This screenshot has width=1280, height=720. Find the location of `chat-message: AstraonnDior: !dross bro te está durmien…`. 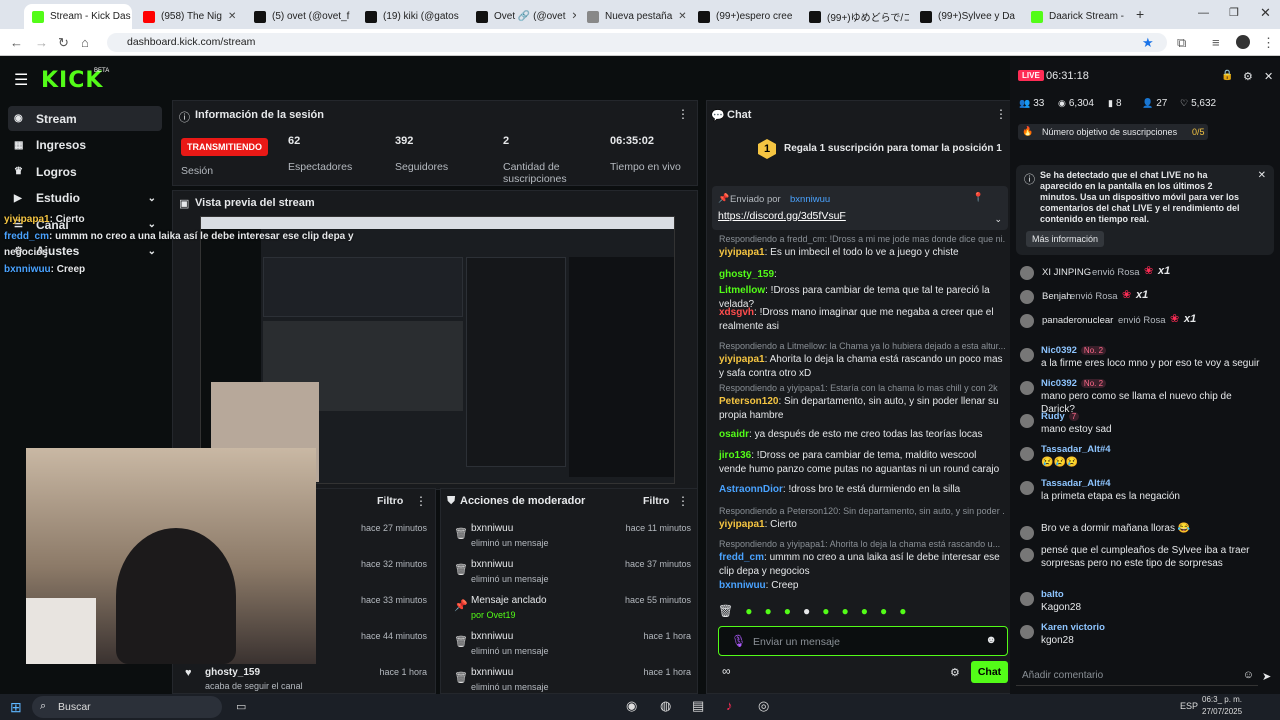

chat-message: AstraonnDior: !dross bro te está durmien… is located at coordinates (862, 490).